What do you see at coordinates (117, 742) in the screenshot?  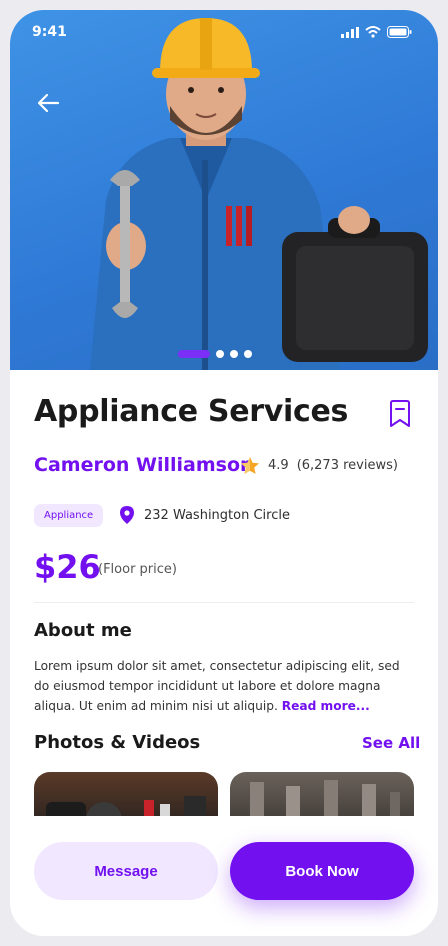 I see `photos-title: Photos & Videos` at bounding box center [117, 742].